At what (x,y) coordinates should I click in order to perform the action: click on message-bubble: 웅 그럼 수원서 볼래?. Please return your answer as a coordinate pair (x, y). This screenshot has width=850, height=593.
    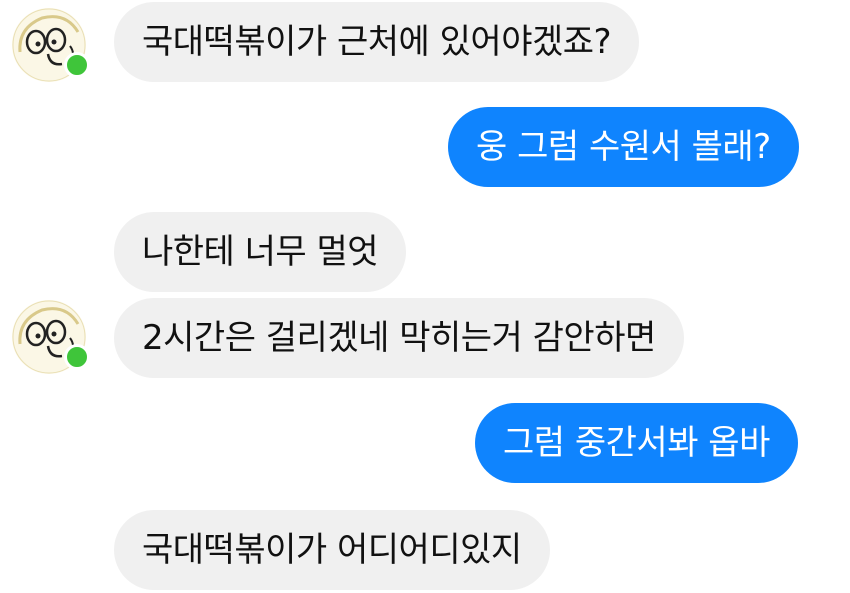
    Looking at the image, I should click on (623, 147).